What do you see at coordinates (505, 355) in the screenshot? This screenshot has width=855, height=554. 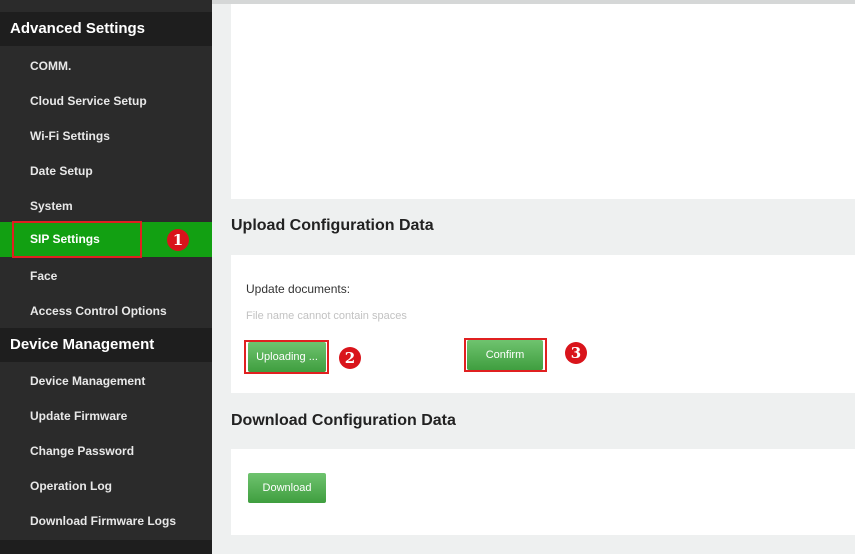 I see `confirm-button: Confirm` at bounding box center [505, 355].